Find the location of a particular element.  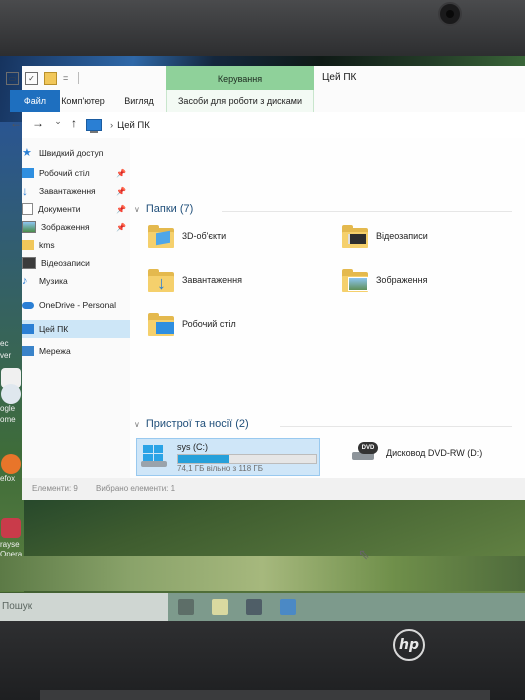

folder-downloads: ↓ Завантаження is located at coordinates (195, 280).